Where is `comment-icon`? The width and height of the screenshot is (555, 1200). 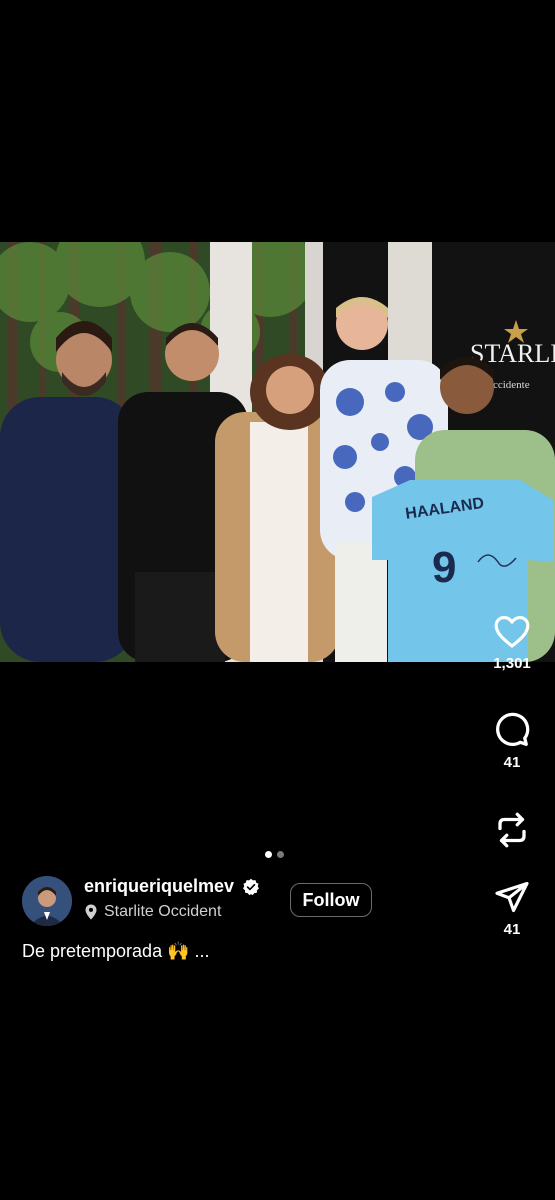 comment-icon is located at coordinates (512, 730).